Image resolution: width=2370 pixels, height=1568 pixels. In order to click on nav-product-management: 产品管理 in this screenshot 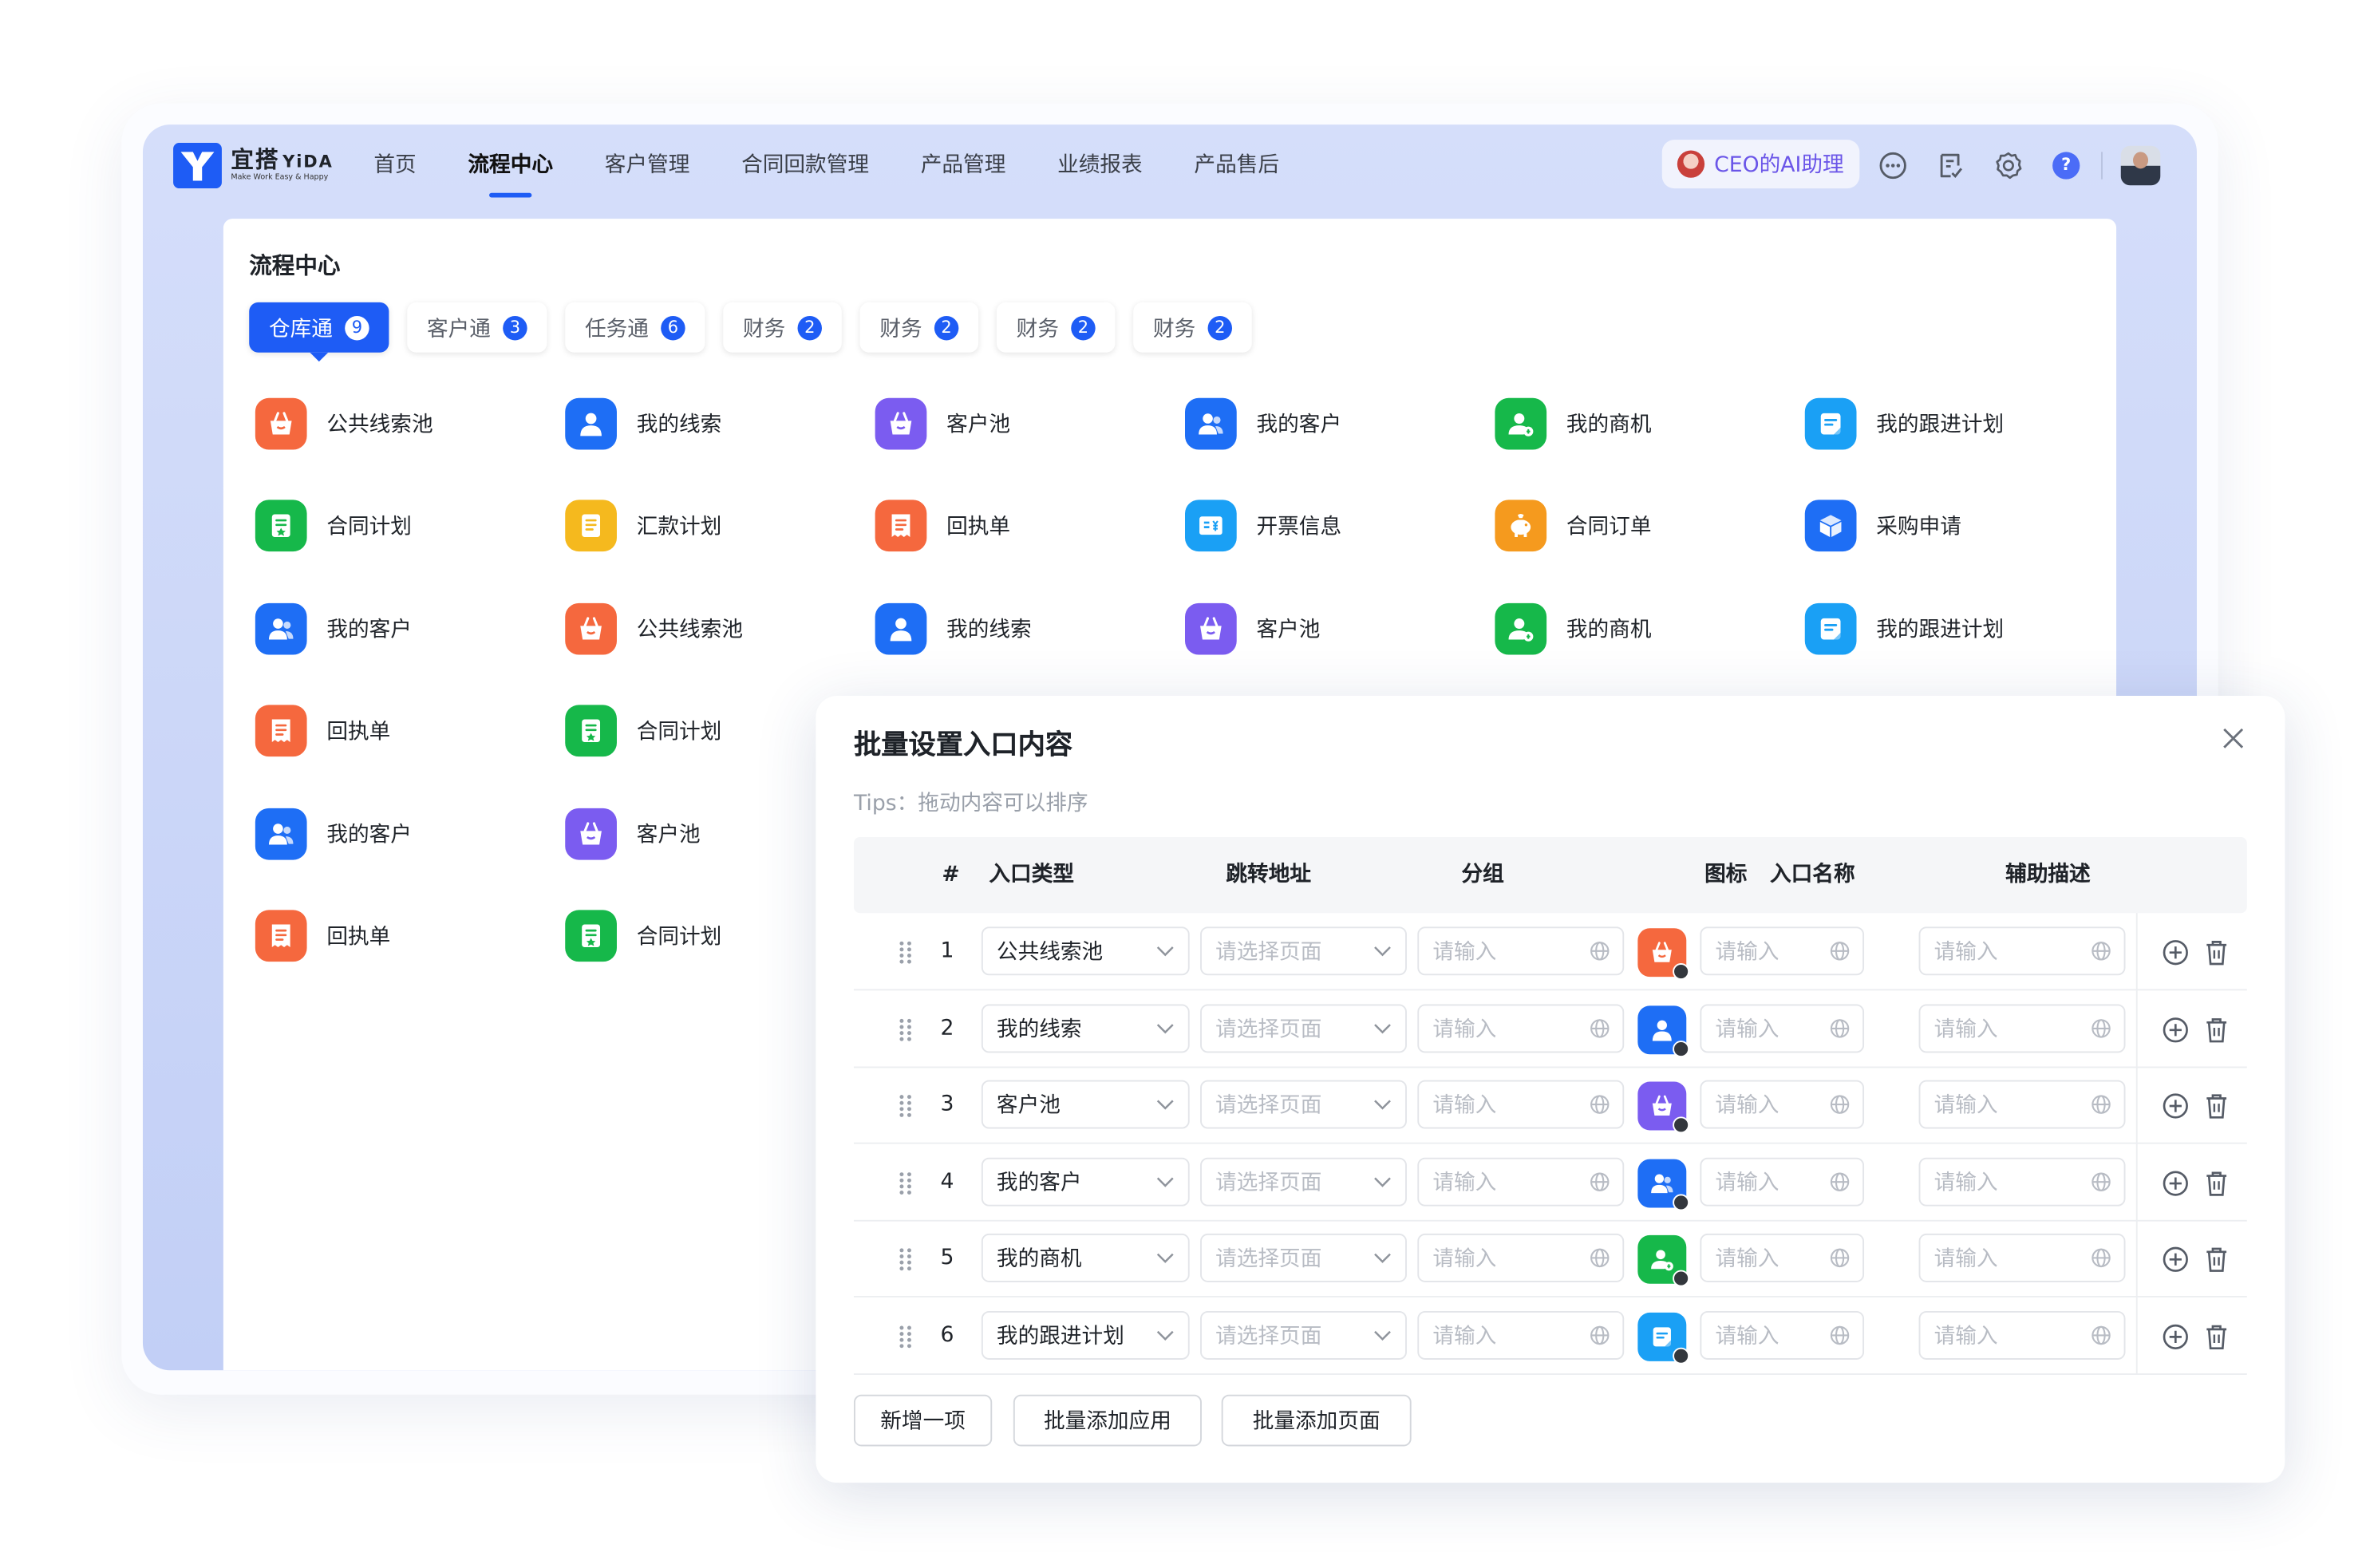, I will do `click(963, 165)`.